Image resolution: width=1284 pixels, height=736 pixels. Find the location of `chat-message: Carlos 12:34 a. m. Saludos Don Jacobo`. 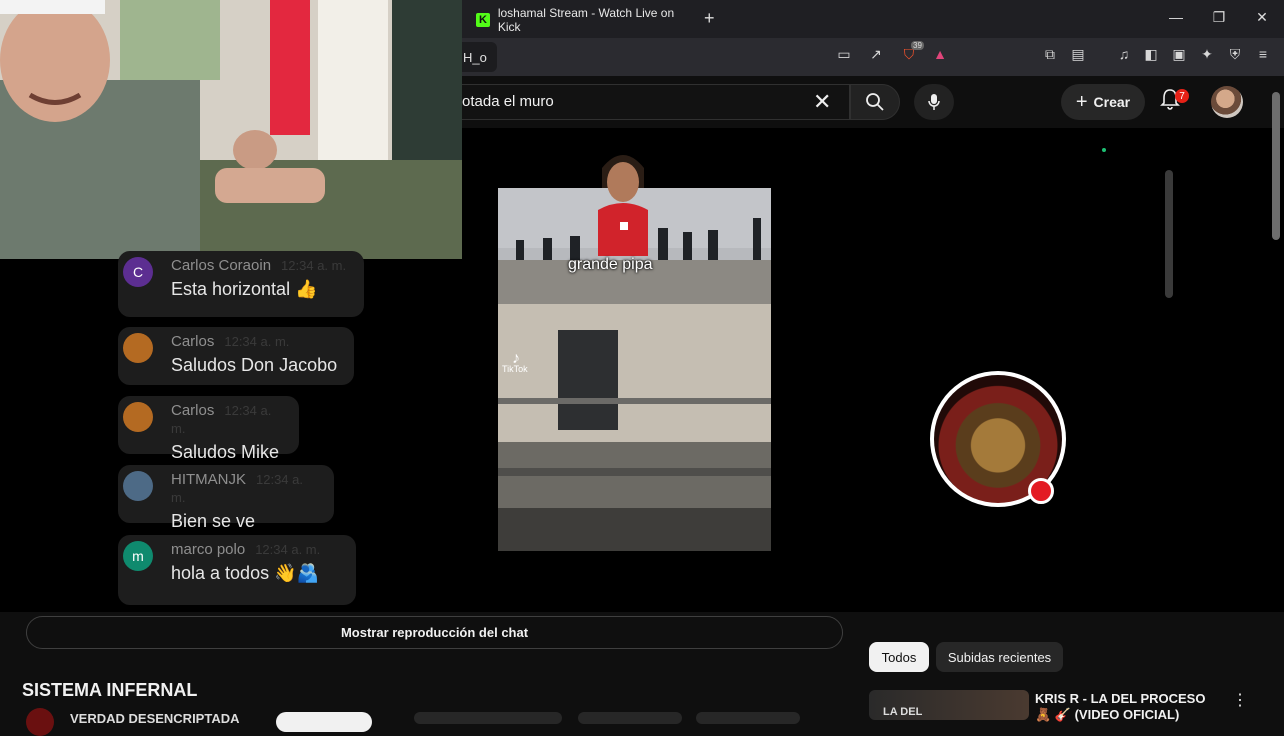

chat-message: Carlos 12:34 a. m. Saludos Don Jacobo is located at coordinates (236, 356).